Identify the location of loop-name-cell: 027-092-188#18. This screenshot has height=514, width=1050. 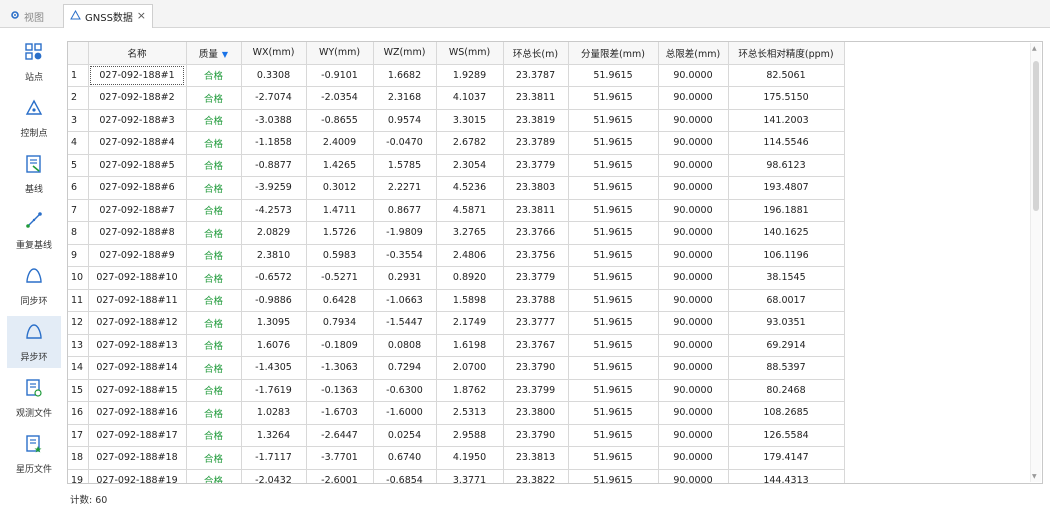
(137, 458).